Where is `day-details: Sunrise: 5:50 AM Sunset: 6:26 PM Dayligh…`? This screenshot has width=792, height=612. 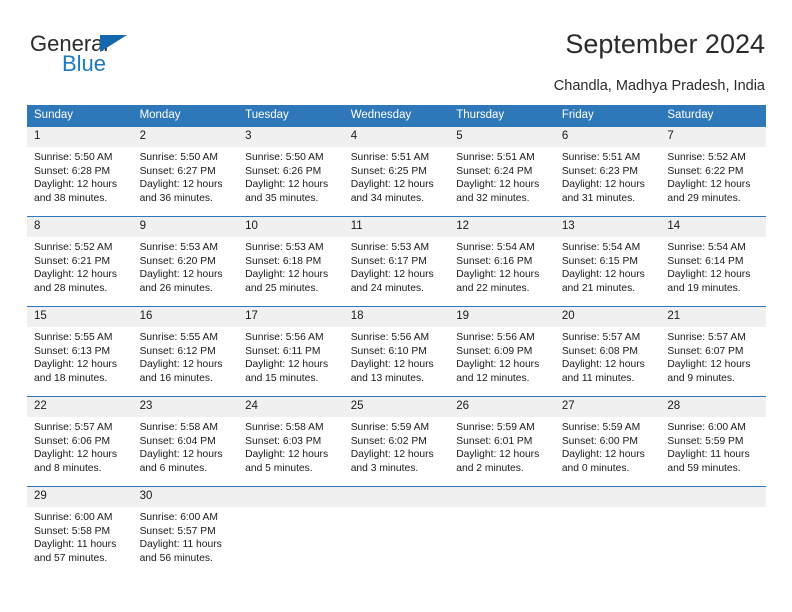 day-details: Sunrise: 5:50 AM Sunset: 6:26 PM Dayligh… is located at coordinates (291, 176).